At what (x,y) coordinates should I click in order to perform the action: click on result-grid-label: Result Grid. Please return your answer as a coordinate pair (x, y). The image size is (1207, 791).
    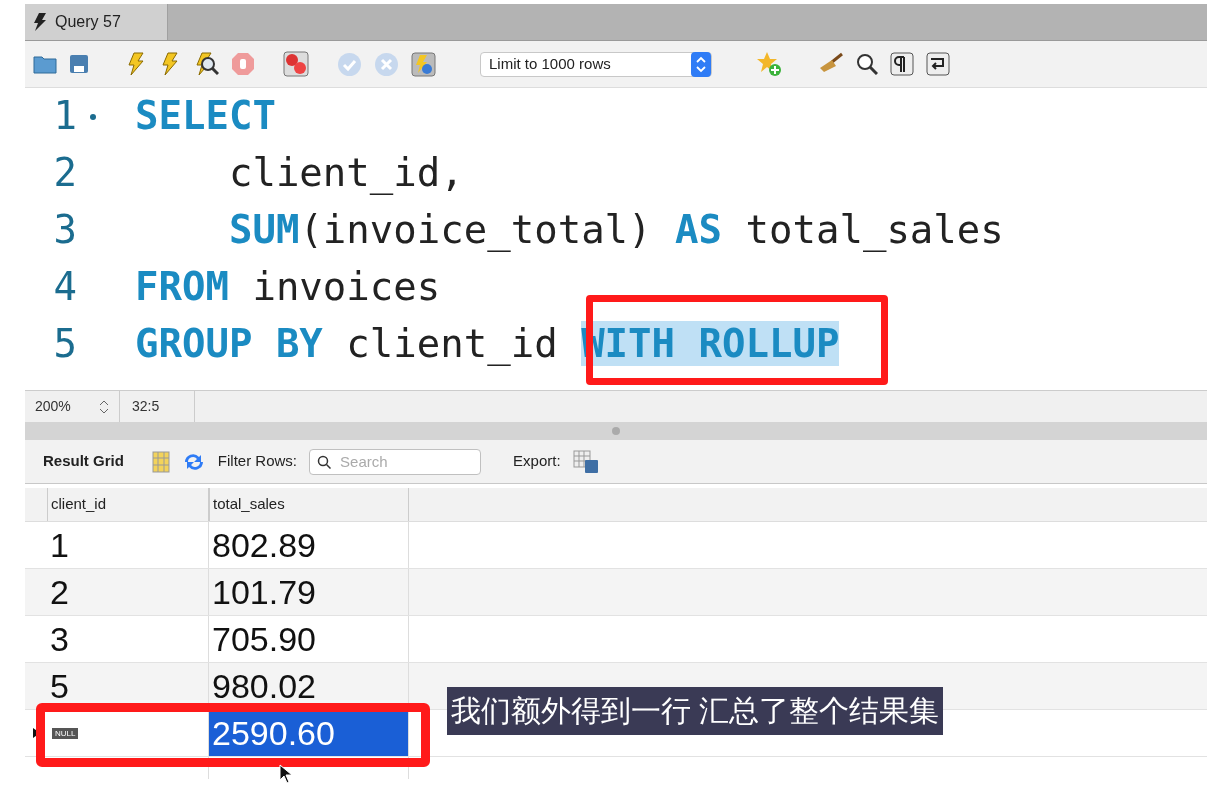
    Looking at the image, I should click on (83, 461).